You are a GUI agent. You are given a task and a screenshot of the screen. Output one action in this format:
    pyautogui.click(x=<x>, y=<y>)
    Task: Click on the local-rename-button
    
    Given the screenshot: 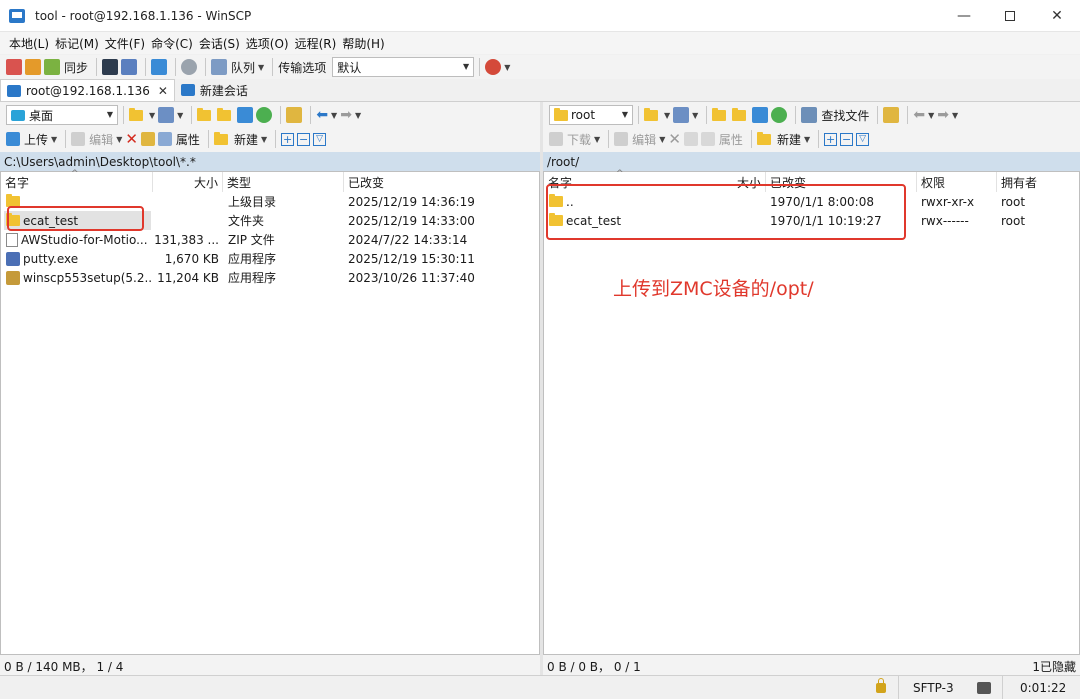 What is the action you would take?
    pyautogui.click(x=147, y=139)
    